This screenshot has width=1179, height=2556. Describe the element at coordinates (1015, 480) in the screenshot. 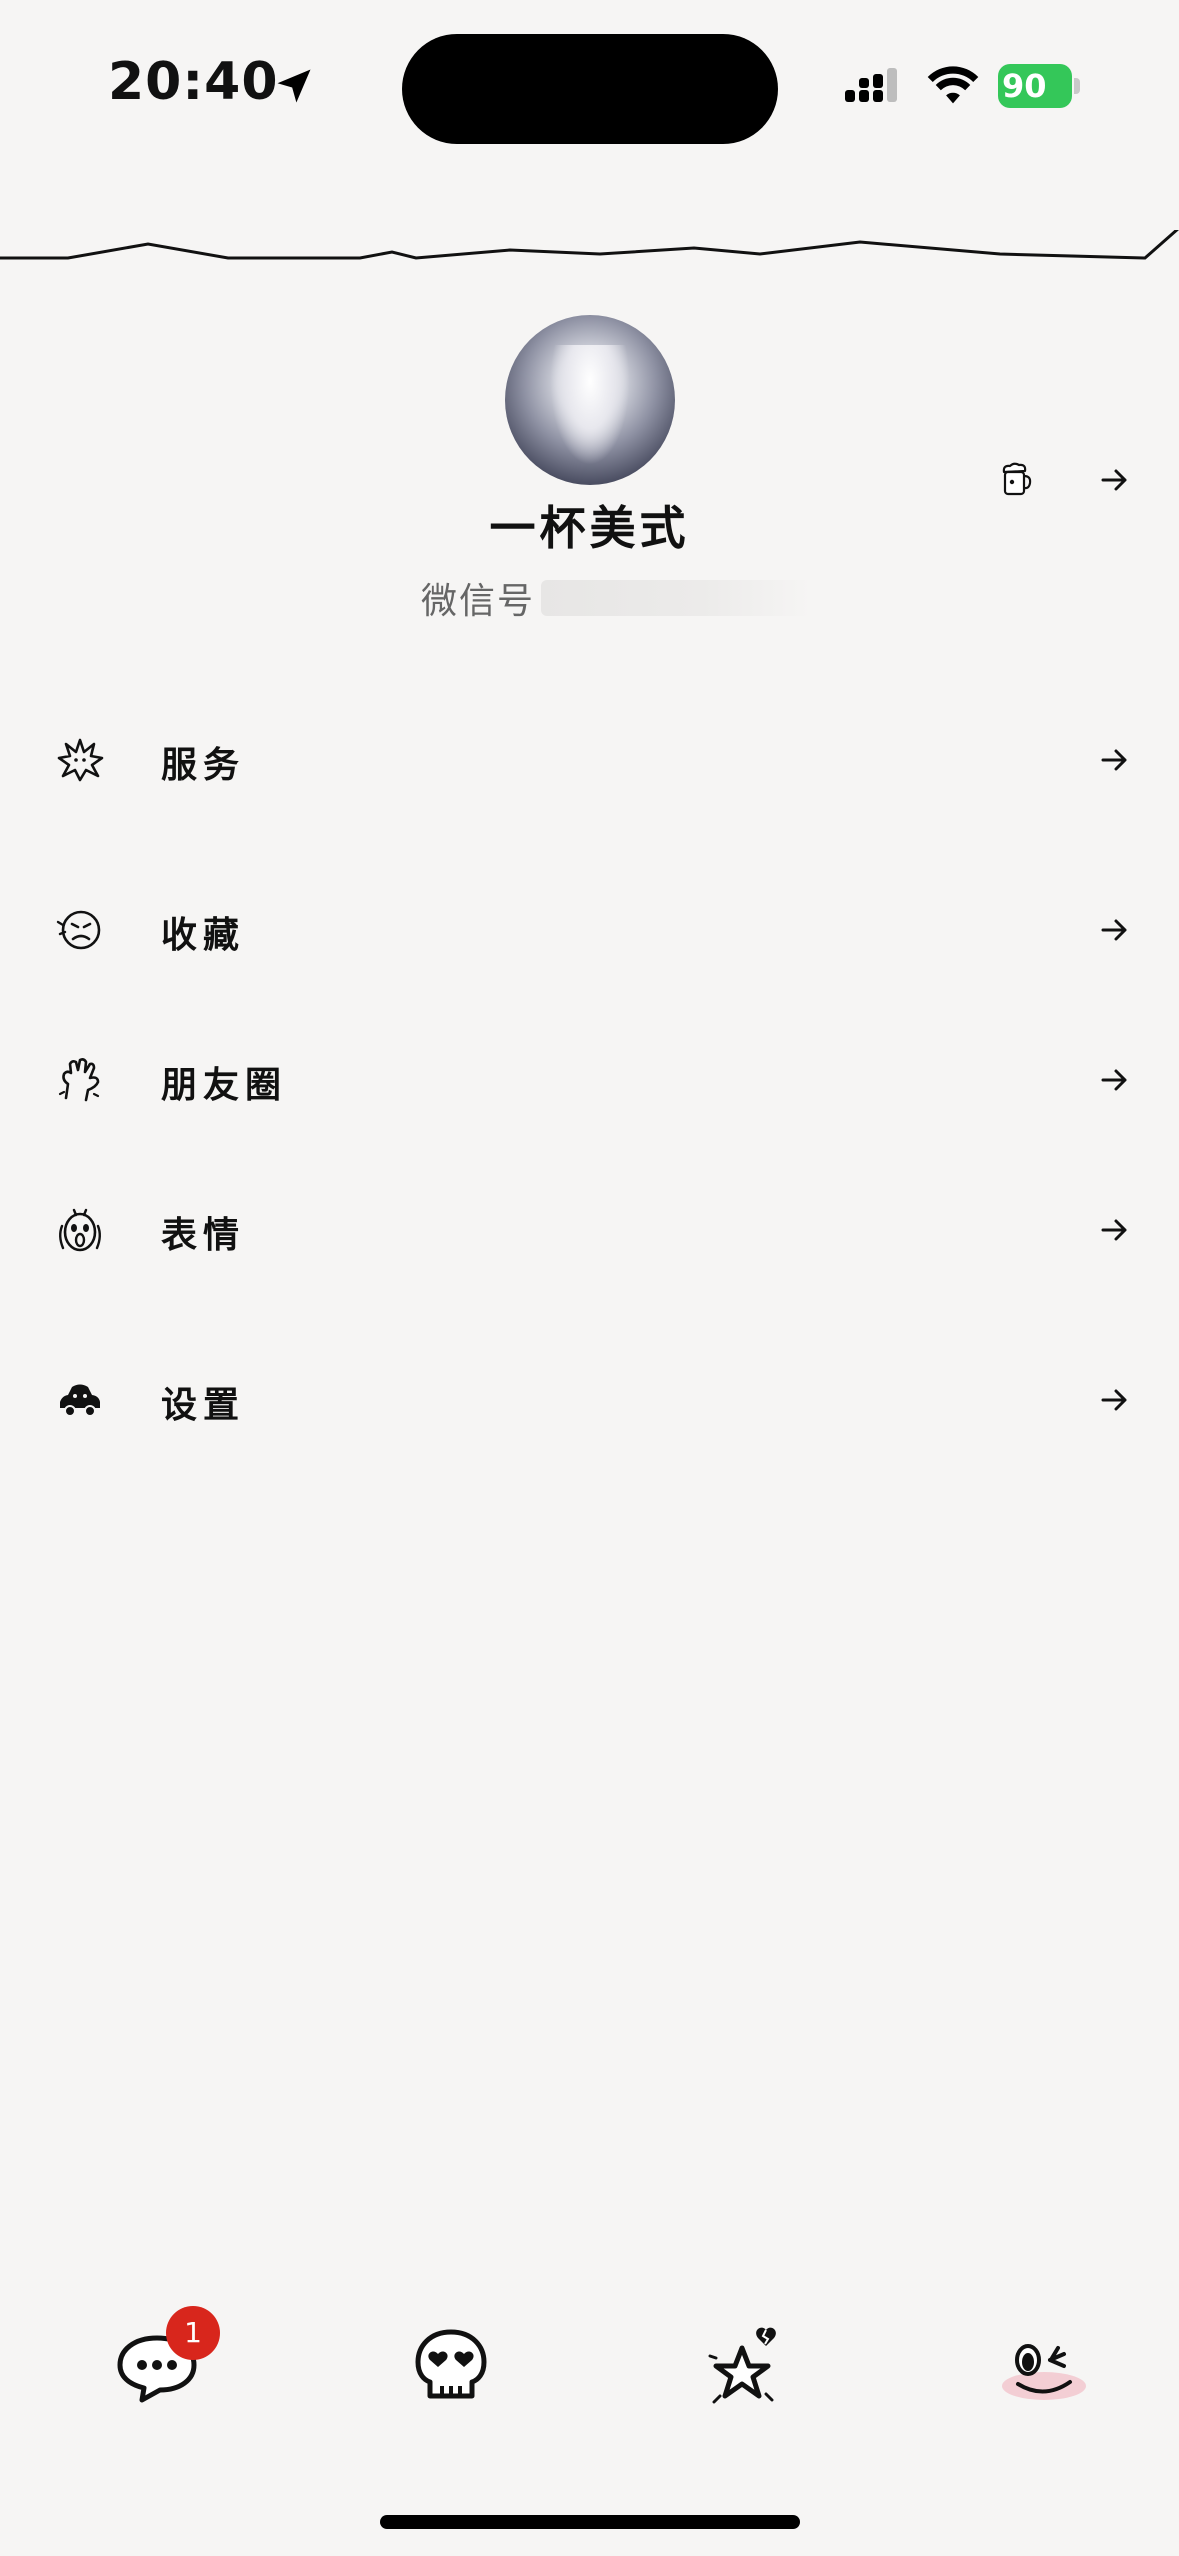

I see `beer-mug-status-icon` at that location.